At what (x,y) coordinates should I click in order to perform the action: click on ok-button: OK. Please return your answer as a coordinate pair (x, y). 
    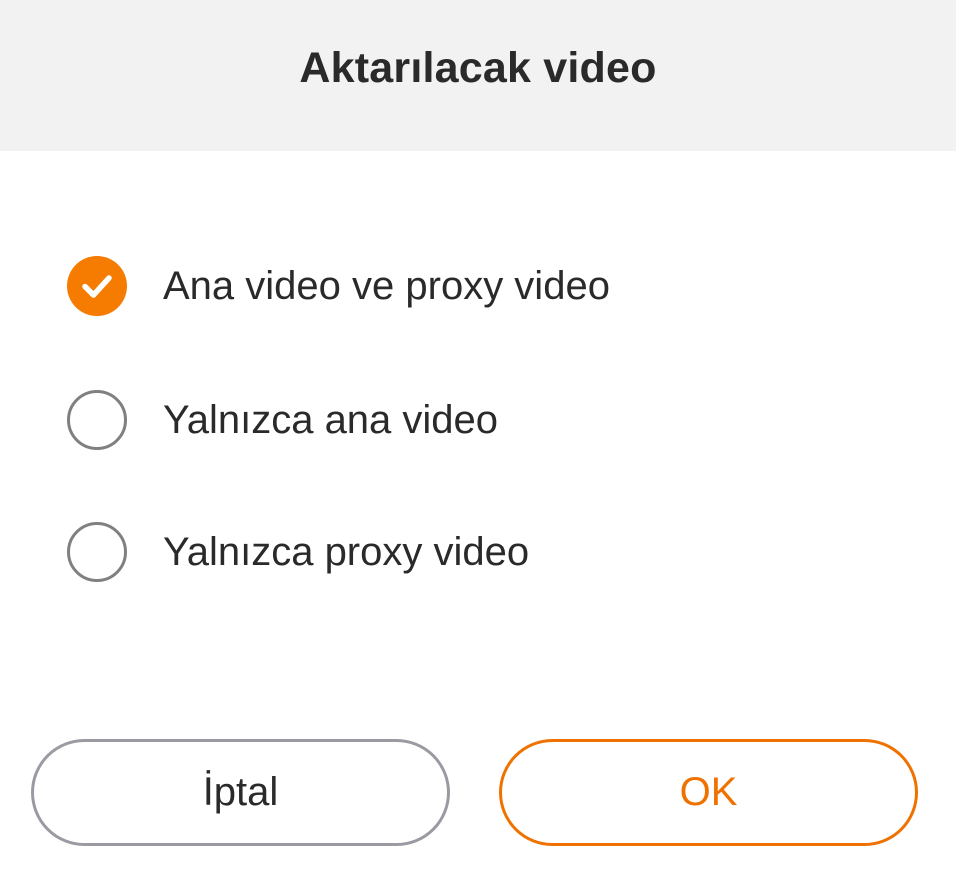
    Looking at the image, I should click on (708, 792).